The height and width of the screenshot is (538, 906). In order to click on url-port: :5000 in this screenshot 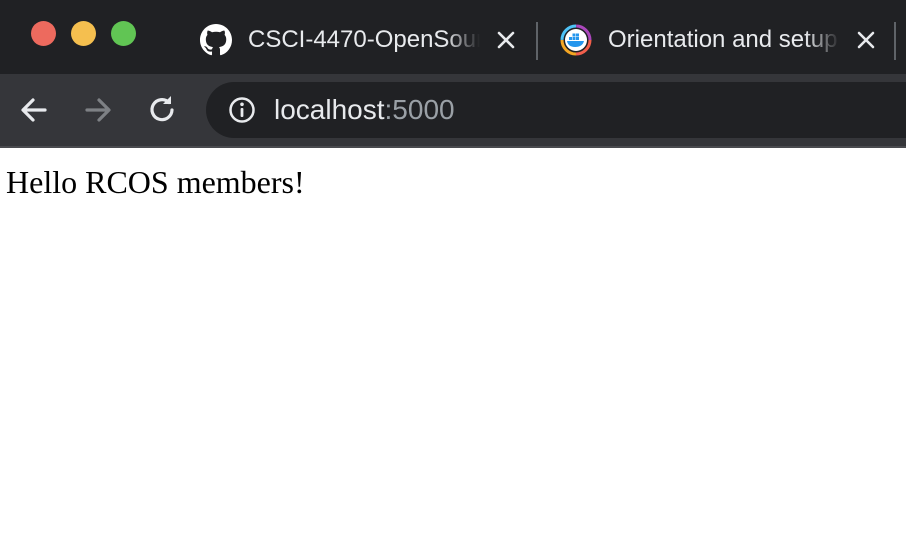, I will do `click(419, 109)`.